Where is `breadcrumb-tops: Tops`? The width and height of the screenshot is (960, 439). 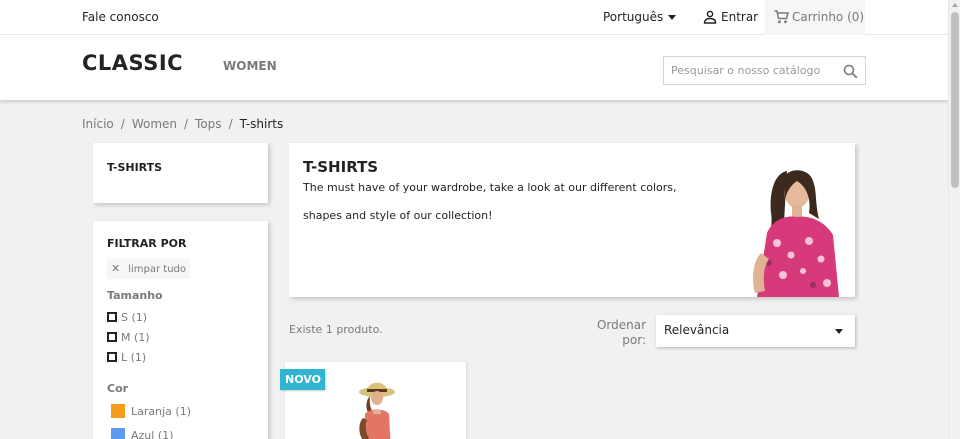
breadcrumb-tops: Tops is located at coordinates (208, 124).